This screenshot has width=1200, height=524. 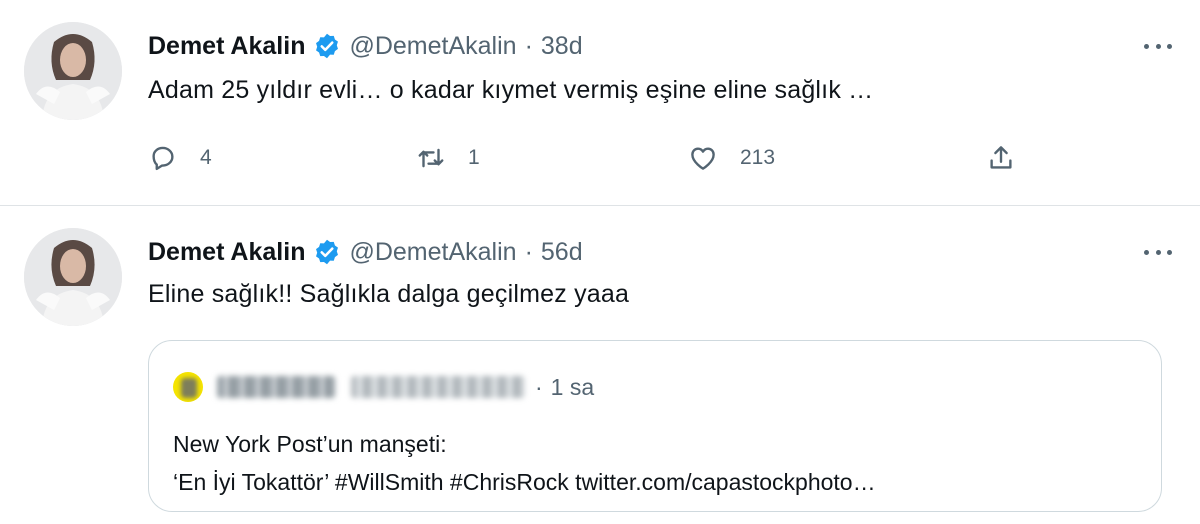 I want to click on reply-icon, so click(x=163, y=158).